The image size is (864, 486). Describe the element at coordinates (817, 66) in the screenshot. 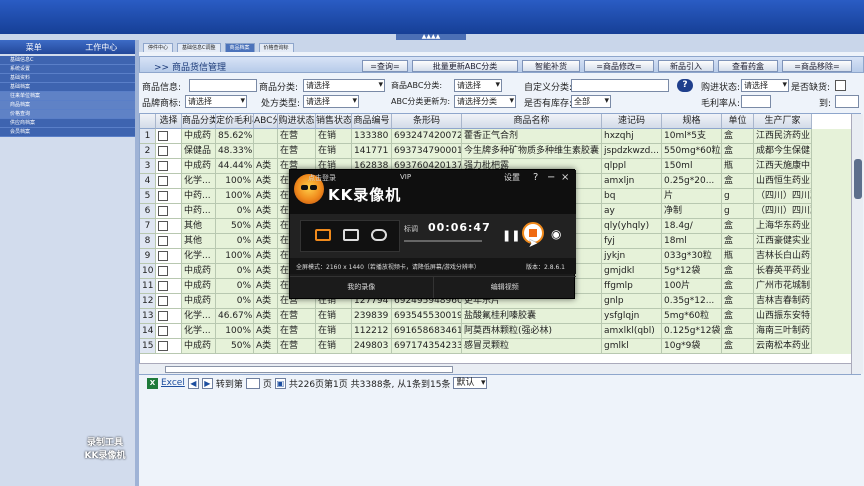

I see `remove-product-button: =商品移除=` at that location.